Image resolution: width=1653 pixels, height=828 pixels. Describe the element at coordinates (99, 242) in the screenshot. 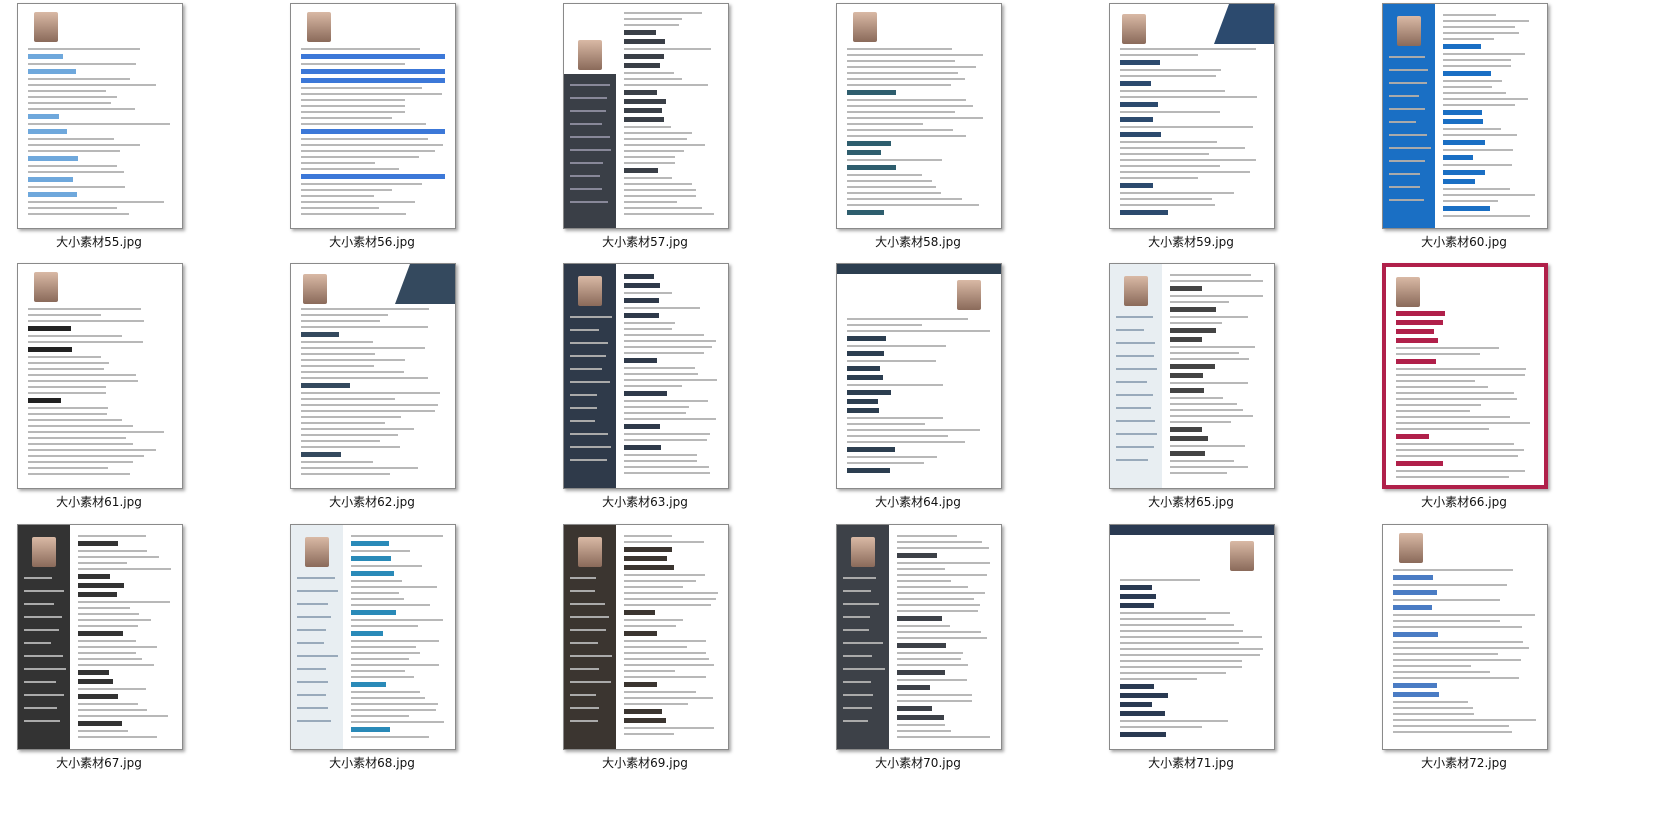

I see `file-name: 大小素材55.jpg` at that location.